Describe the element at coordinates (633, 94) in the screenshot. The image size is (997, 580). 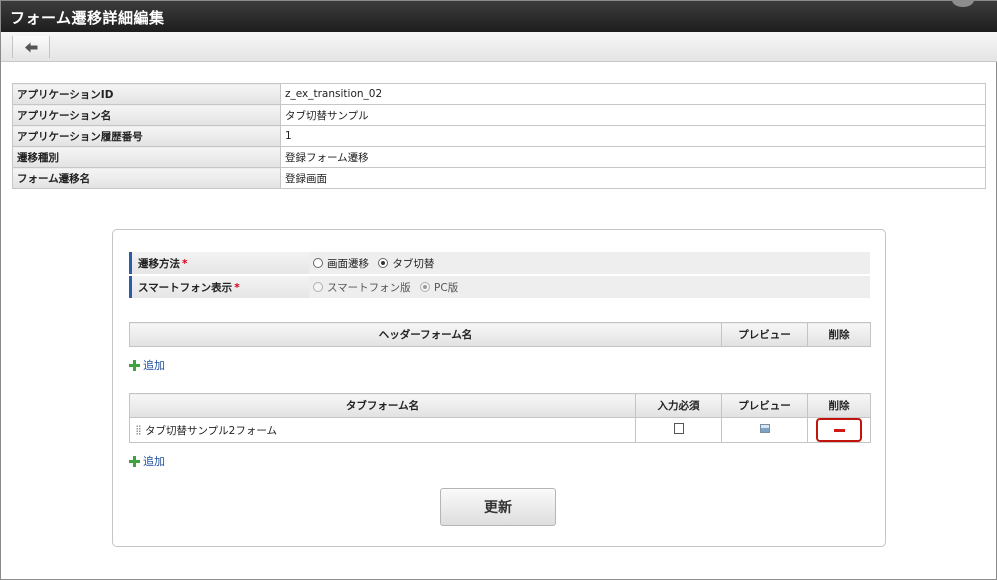
I see `info-value: z_ex_transition_02` at that location.